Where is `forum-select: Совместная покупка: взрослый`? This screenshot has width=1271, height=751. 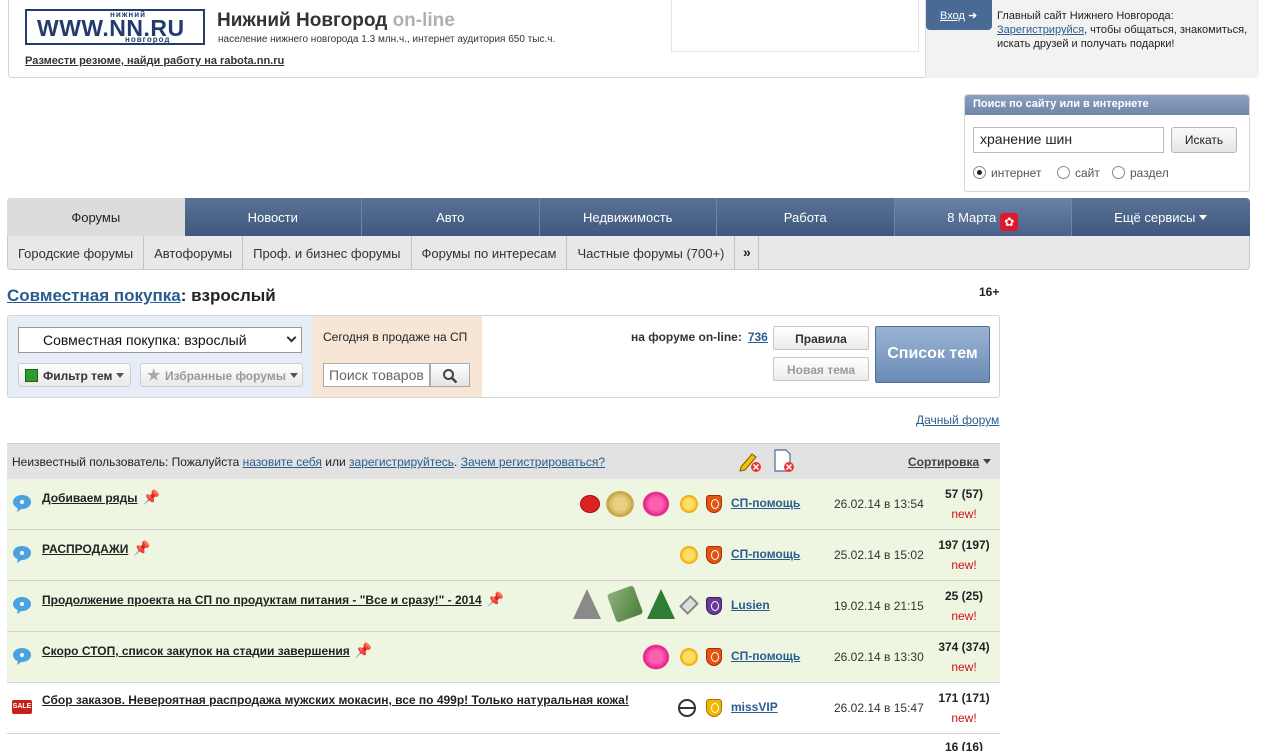
forum-select: Совместная покупка: взрослый is located at coordinates (160, 340).